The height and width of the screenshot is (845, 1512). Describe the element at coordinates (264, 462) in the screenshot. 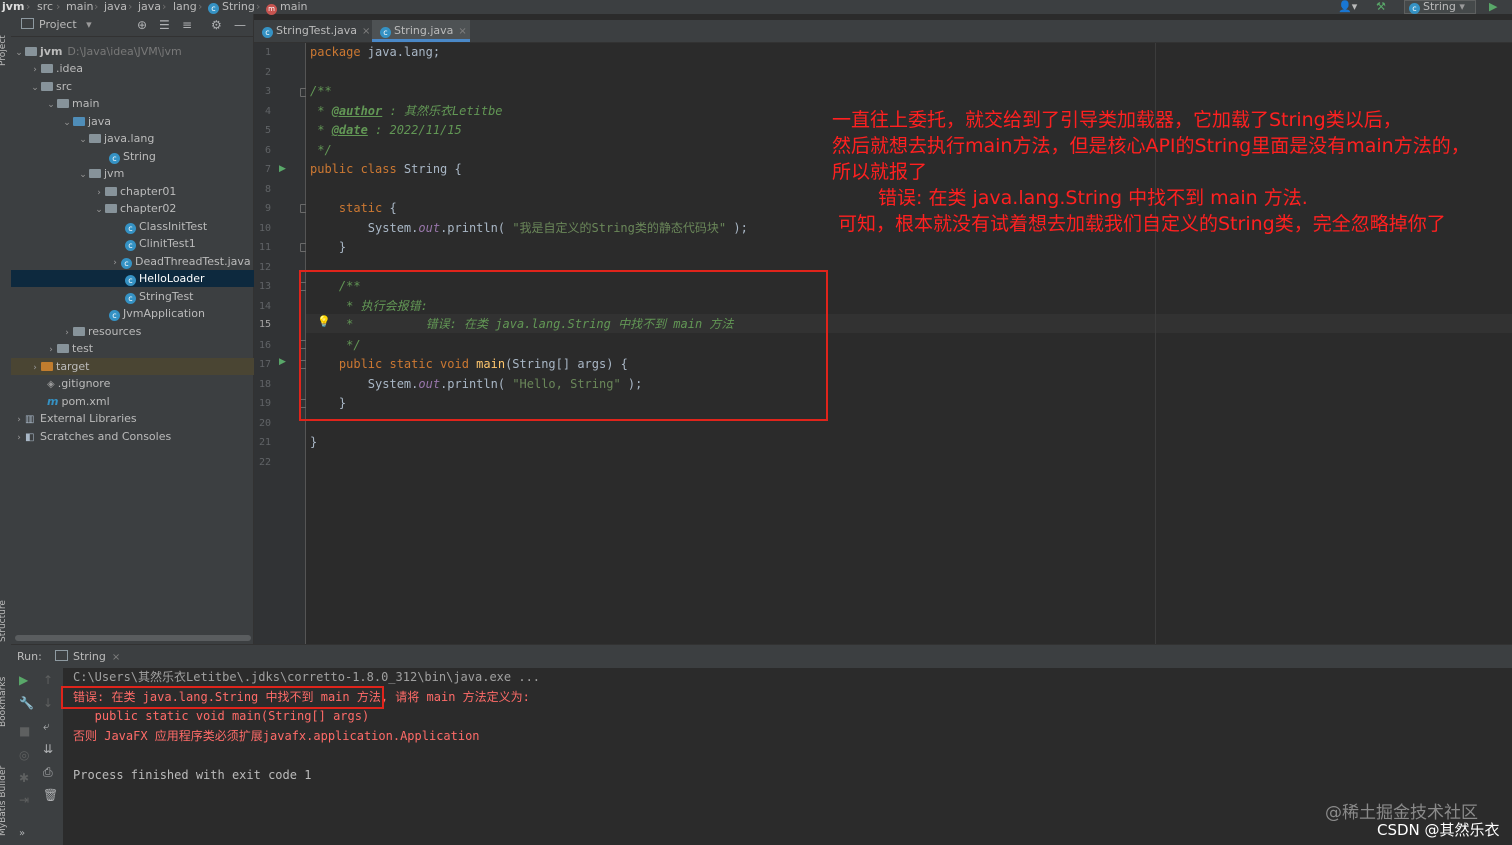

I see `line-number: 22` at that location.